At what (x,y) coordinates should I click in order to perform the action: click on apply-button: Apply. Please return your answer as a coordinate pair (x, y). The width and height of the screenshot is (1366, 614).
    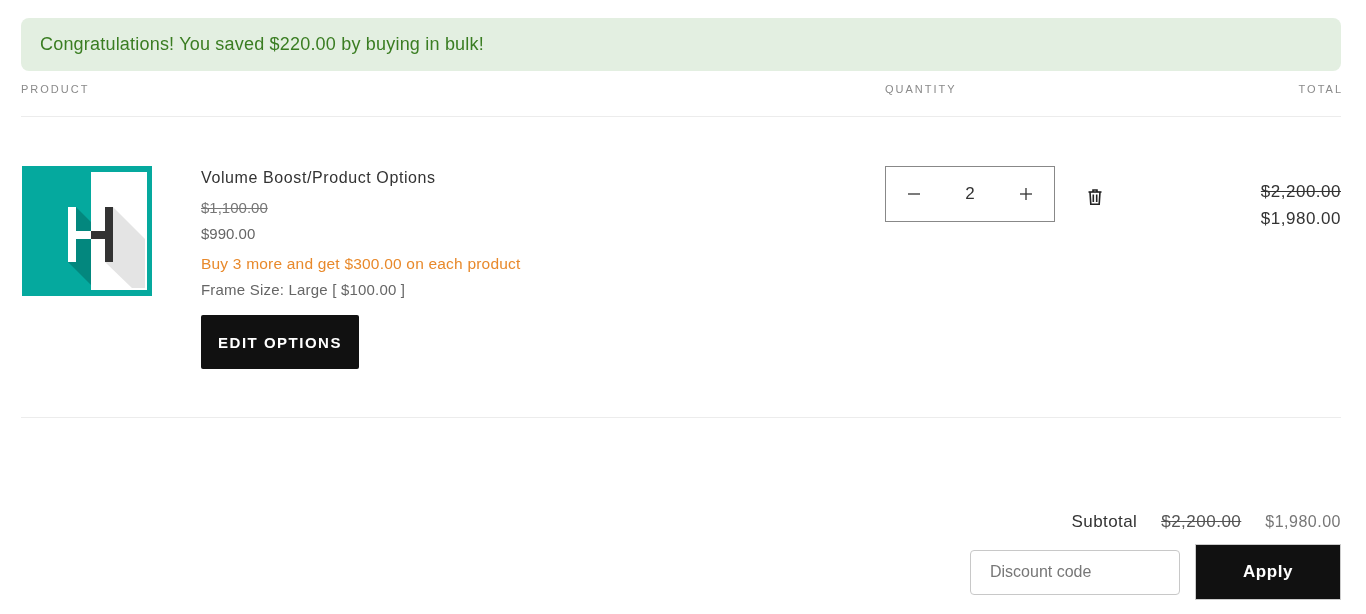
    Looking at the image, I should click on (1268, 572).